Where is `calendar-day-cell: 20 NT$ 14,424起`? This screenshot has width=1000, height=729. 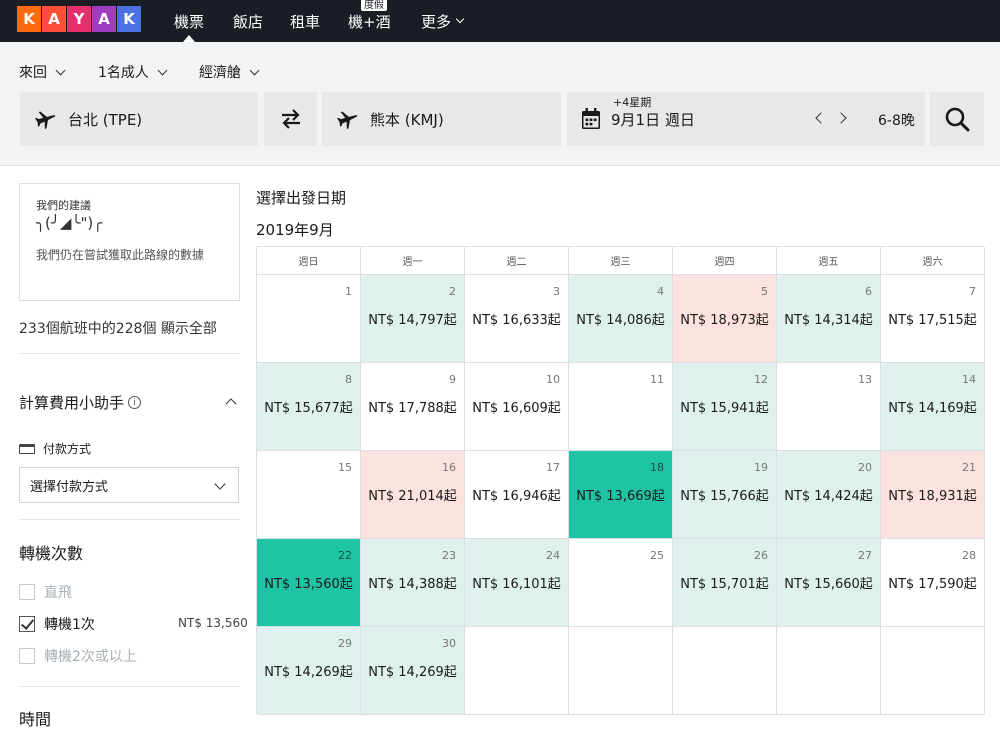 calendar-day-cell: 20 NT$ 14,424起 is located at coordinates (829, 495).